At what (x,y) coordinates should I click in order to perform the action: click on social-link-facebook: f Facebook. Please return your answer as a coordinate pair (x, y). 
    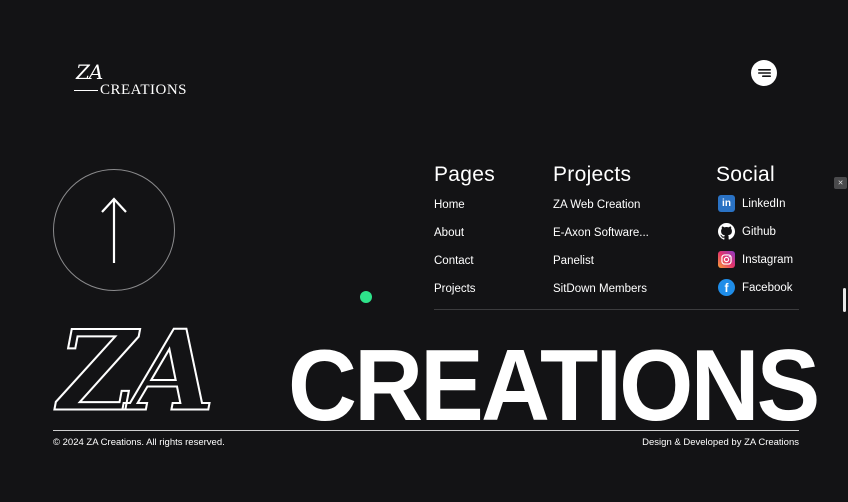
    Looking at the image, I should click on (755, 287).